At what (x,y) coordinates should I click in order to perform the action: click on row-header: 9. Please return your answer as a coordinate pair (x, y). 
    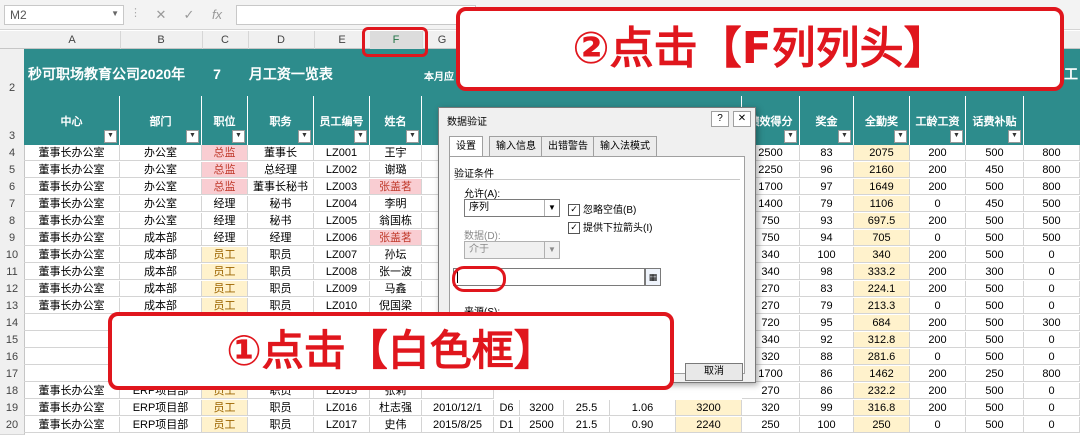
    Looking at the image, I should click on (12, 239).